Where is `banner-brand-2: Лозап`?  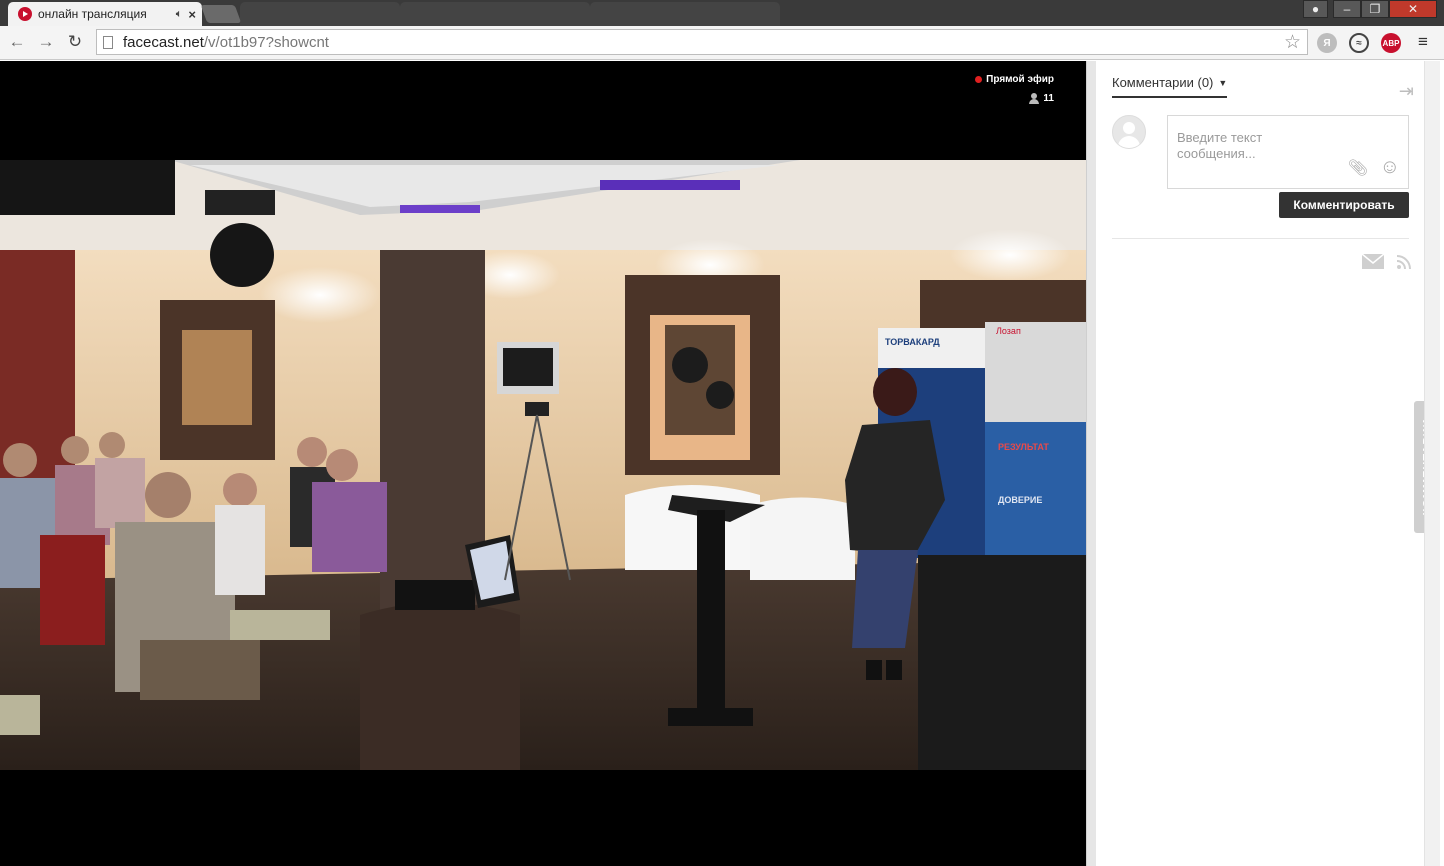
banner-brand-2: Лозап is located at coordinates (1008, 331).